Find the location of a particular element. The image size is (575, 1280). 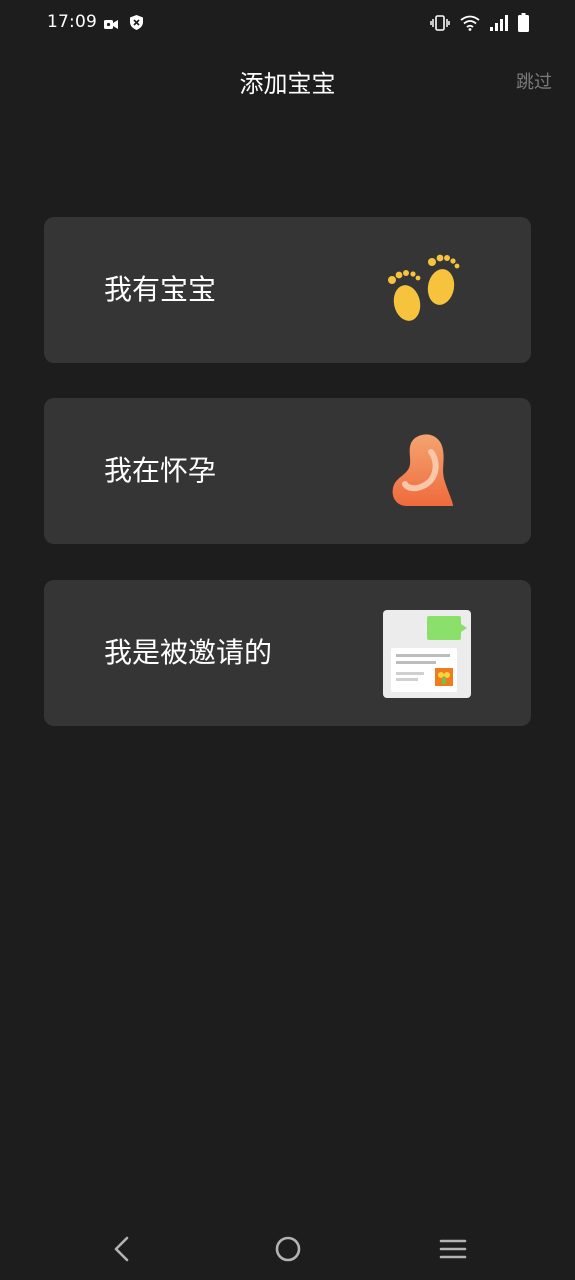

wifi-icon is located at coordinates (470, 25).